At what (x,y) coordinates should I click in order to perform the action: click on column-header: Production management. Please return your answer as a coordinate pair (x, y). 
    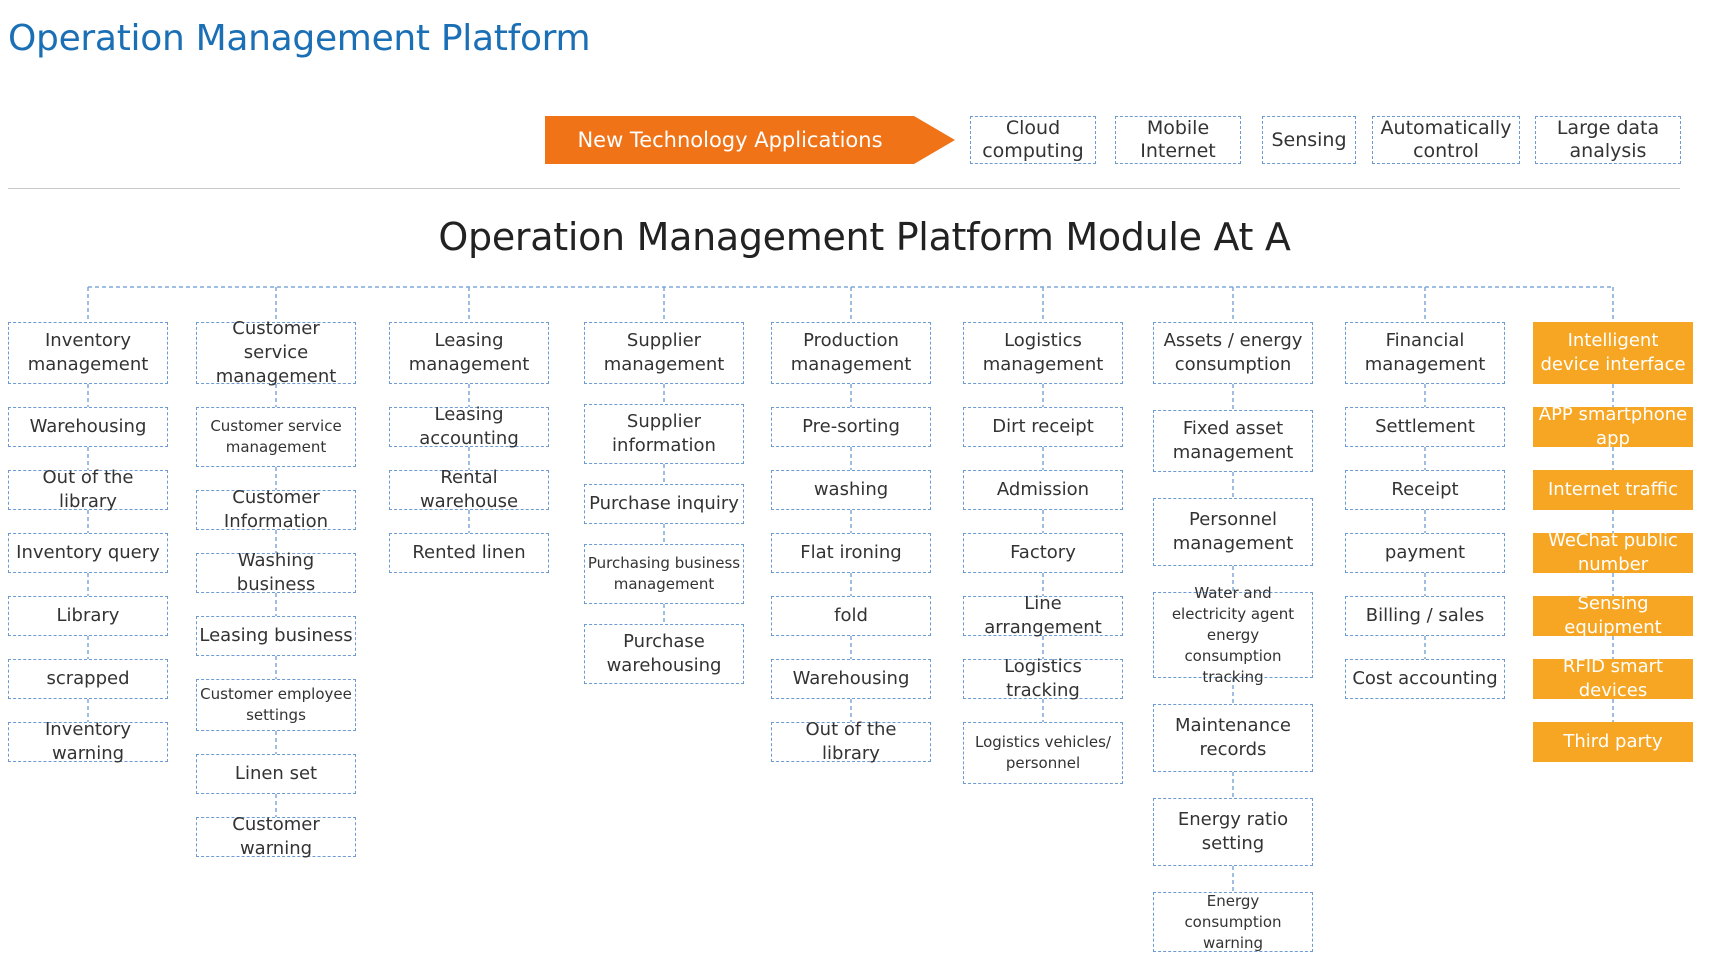
    Looking at the image, I should click on (851, 353).